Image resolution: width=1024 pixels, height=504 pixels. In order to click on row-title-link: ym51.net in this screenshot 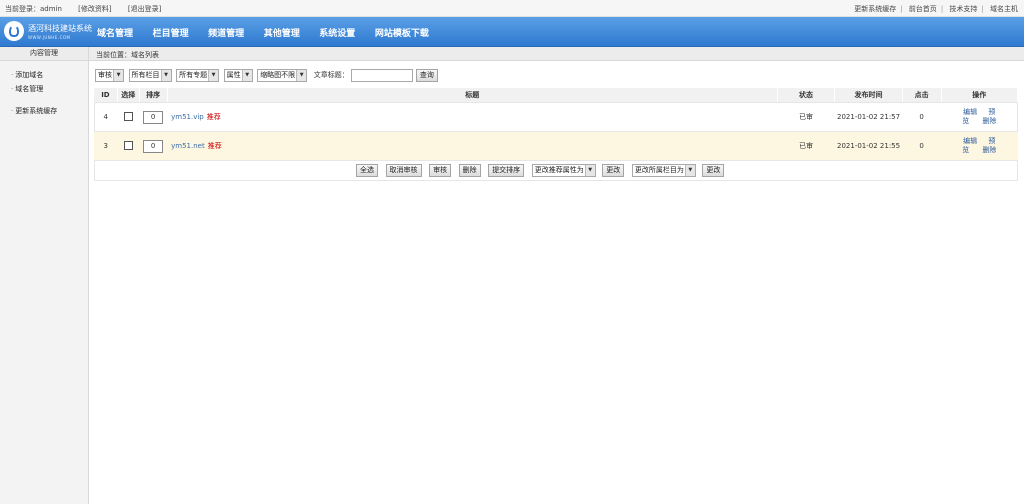, I will do `click(188, 146)`.